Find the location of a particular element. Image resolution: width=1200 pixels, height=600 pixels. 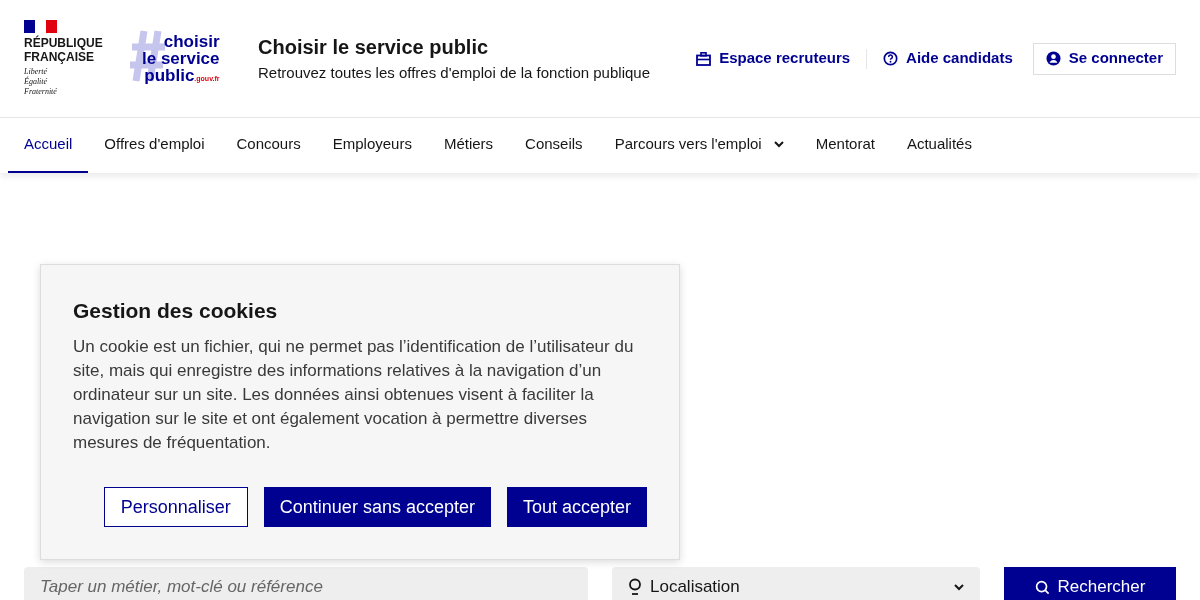

dialog-title: Gestion des cookies is located at coordinates (176, 311).